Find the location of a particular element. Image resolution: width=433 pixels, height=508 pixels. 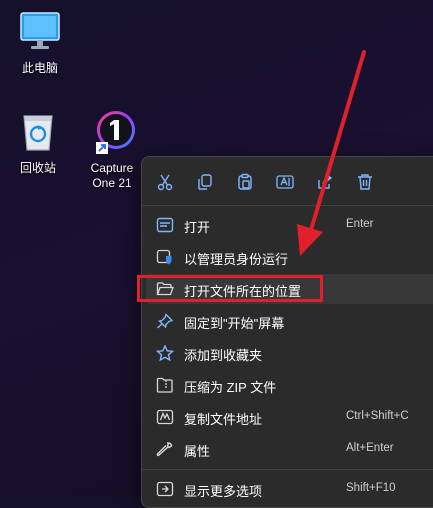

rename-icon is located at coordinates (285, 182).